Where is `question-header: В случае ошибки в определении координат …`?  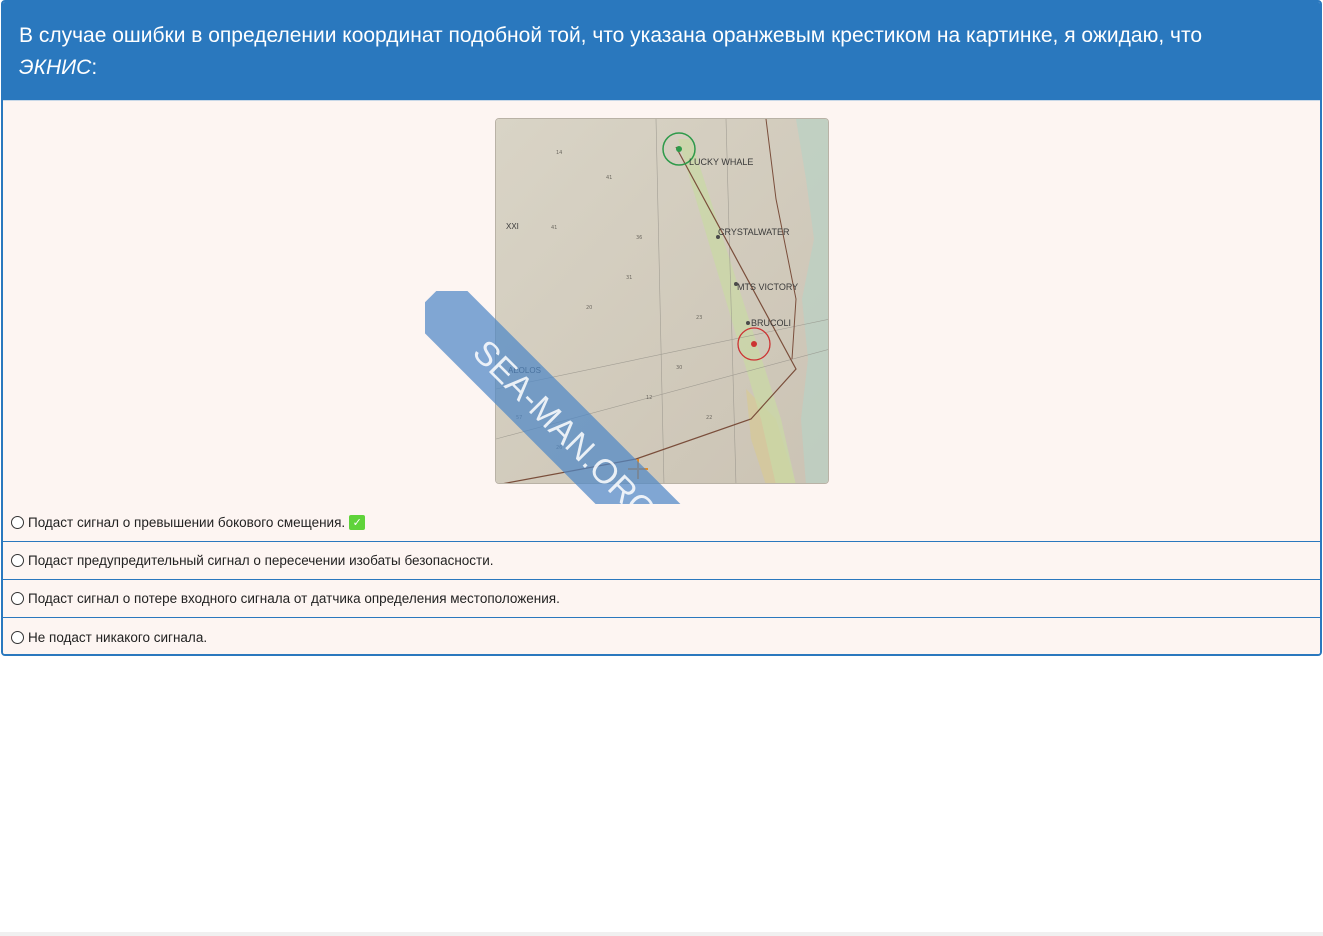
question-header: В случае ошибки в определении координат … is located at coordinates (661, 51).